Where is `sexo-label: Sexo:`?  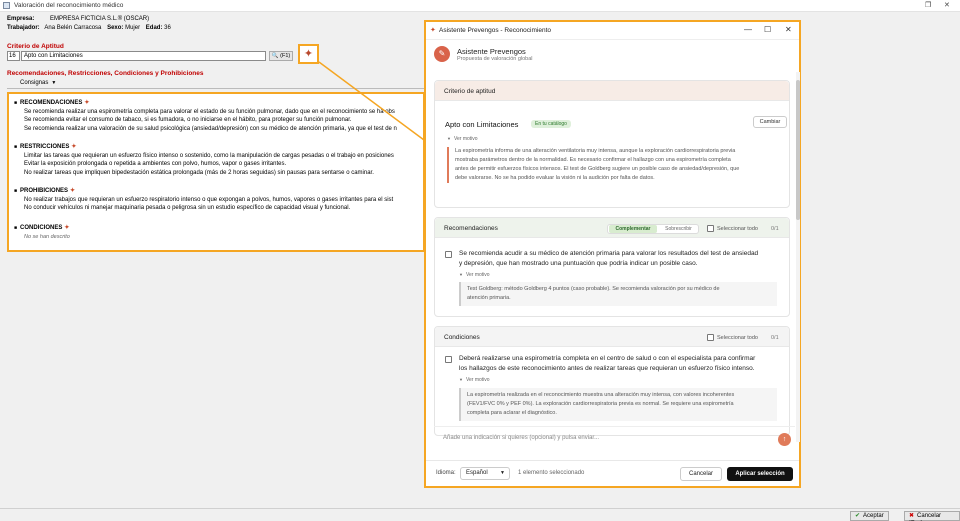 sexo-label: Sexo: is located at coordinates (115, 28).